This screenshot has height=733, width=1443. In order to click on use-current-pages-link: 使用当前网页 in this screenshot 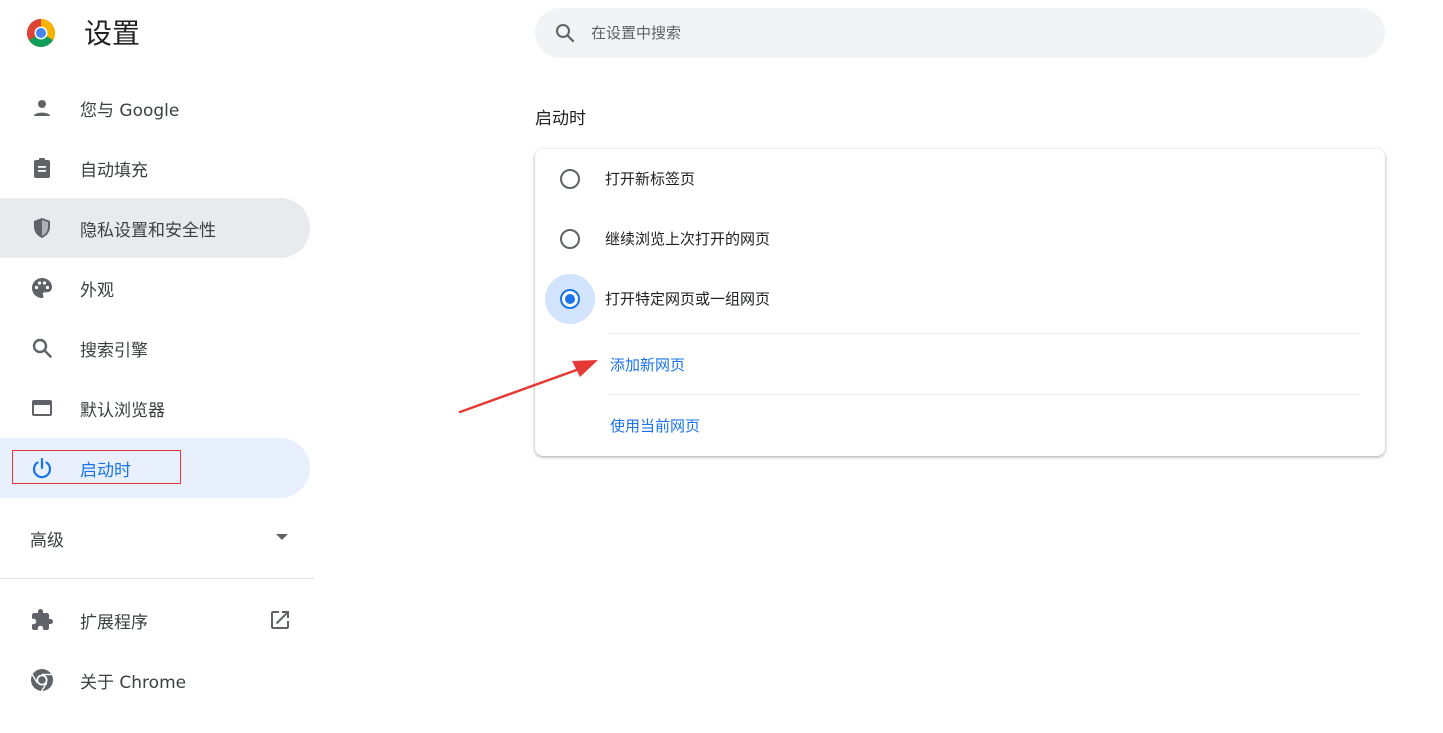, I will do `click(655, 425)`.